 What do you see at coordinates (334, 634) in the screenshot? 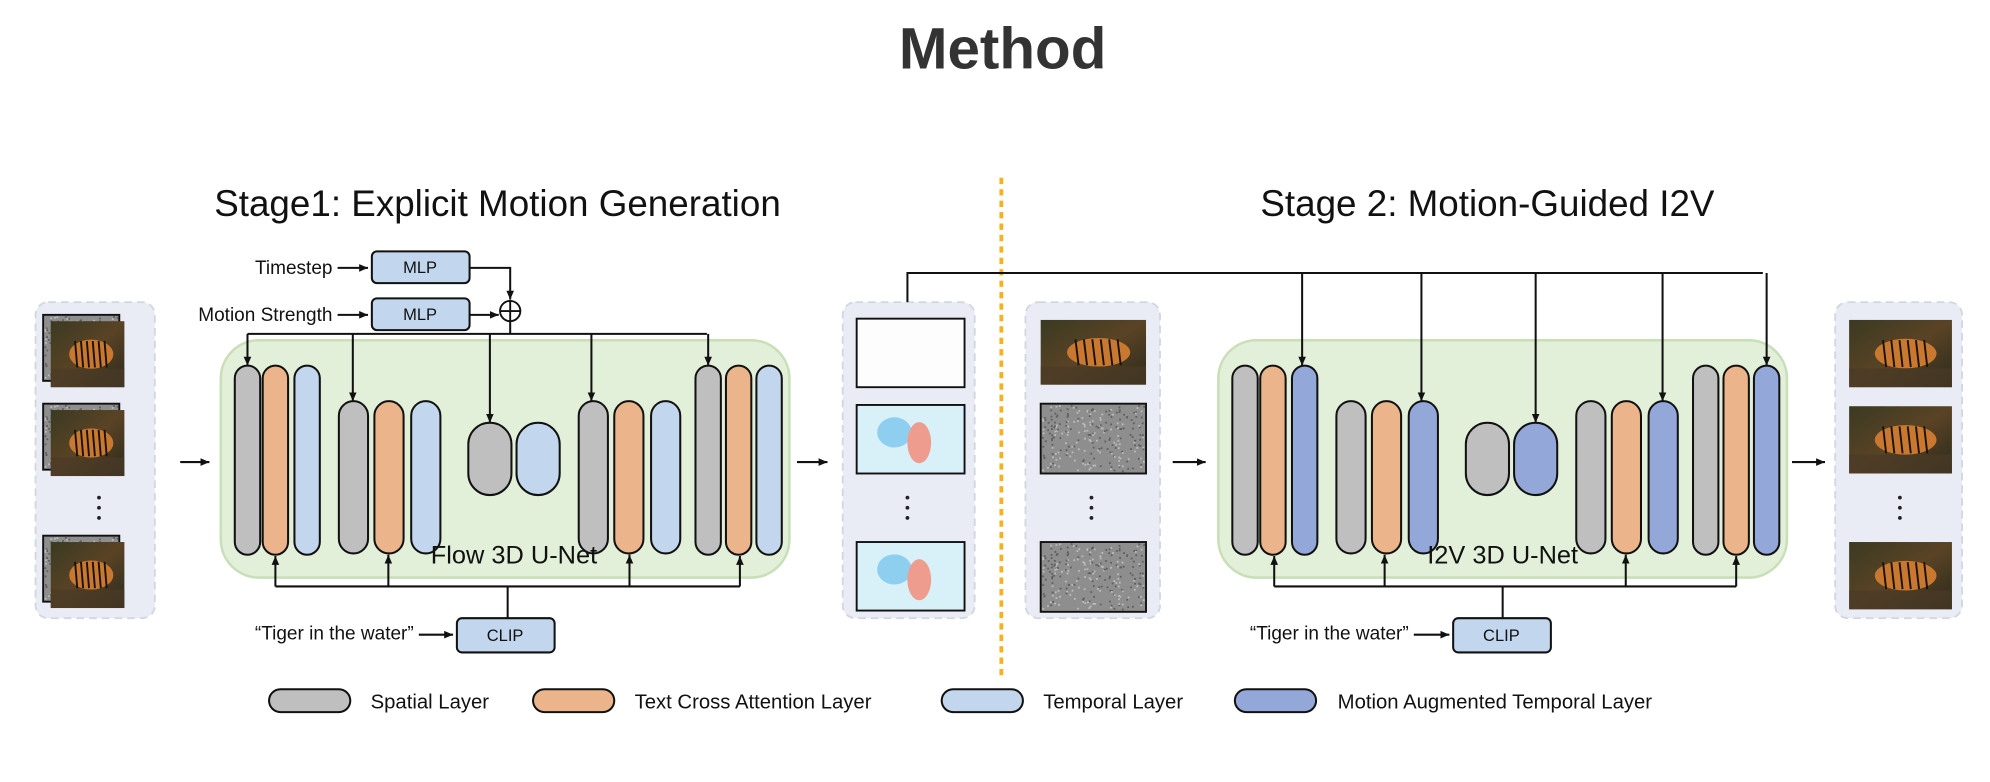
I see `stage1-prompt: “Tiger in the water”` at bounding box center [334, 634].